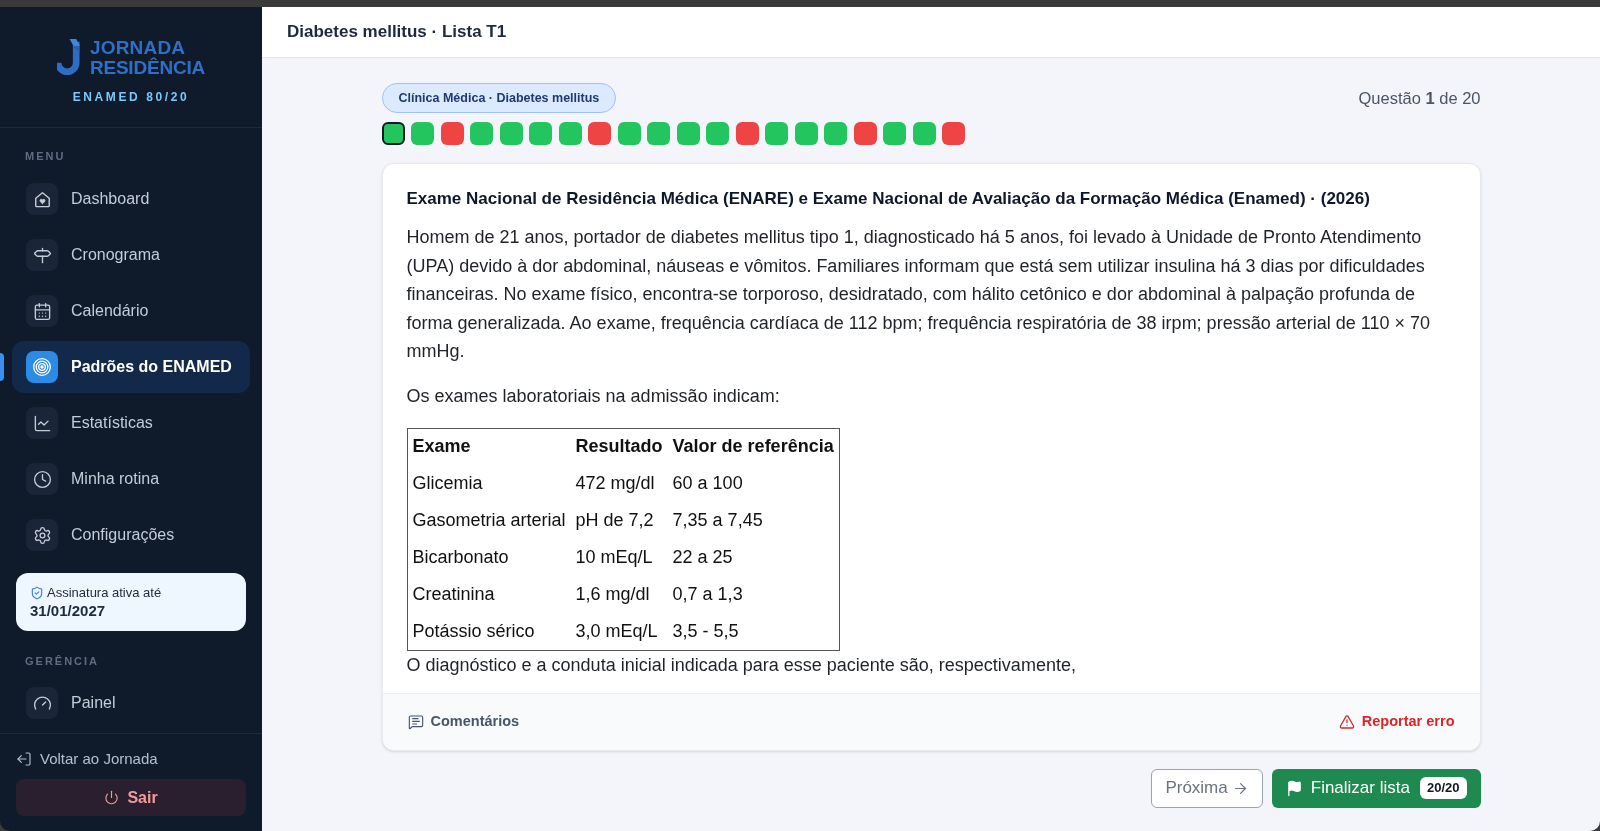 The height and width of the screenshot is (831, 1600). What do you see at coordinates (131, 423) in the screenshot?
I see `sidebar-item: Estatísticas` at bounding box center [131, 423].